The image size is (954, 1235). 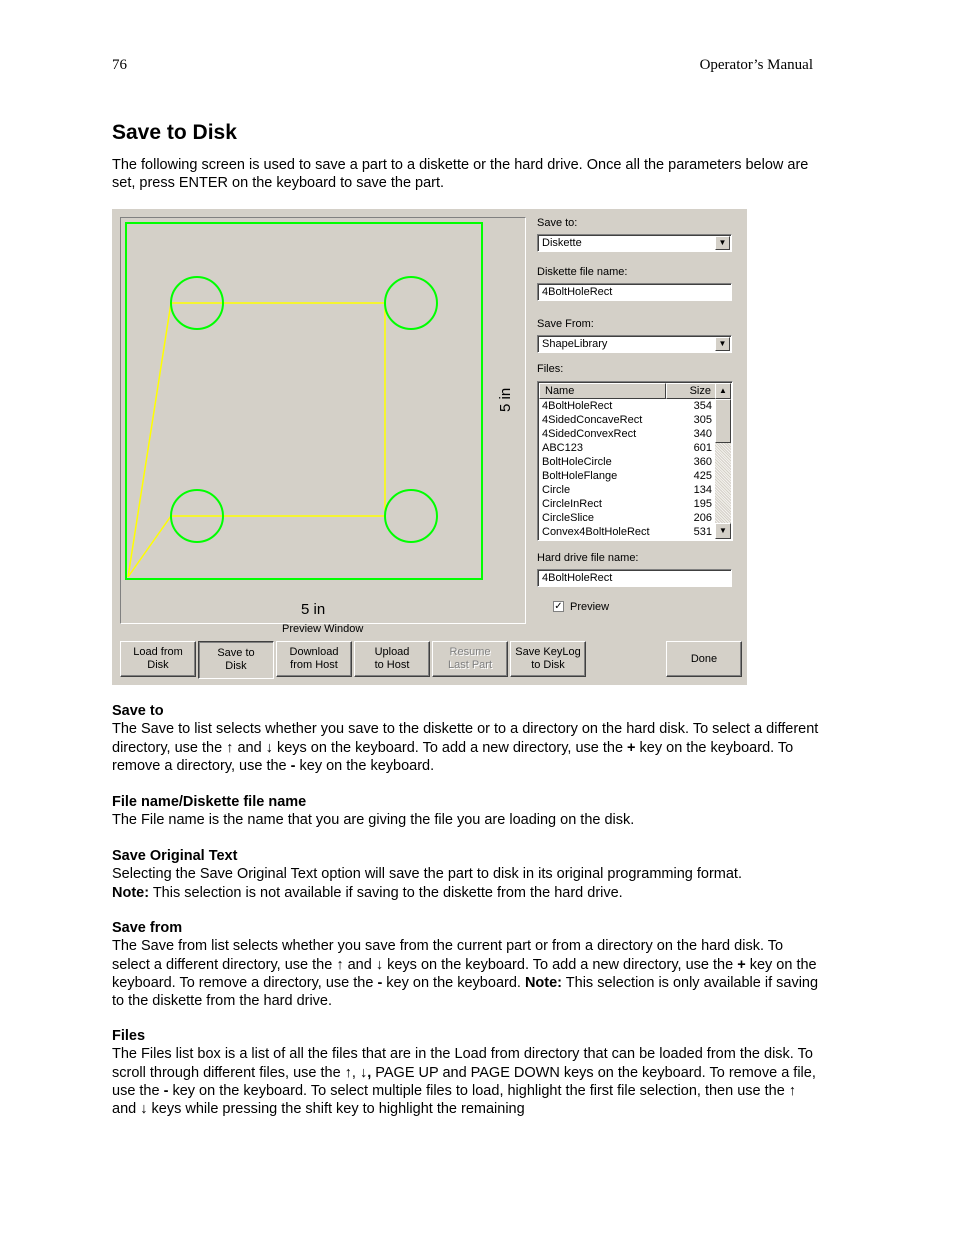 What do you see at coordinates (580, 476) in the screenshot?
I see `file-name: BoltHoleFlange` at bounding box center [580, 476].